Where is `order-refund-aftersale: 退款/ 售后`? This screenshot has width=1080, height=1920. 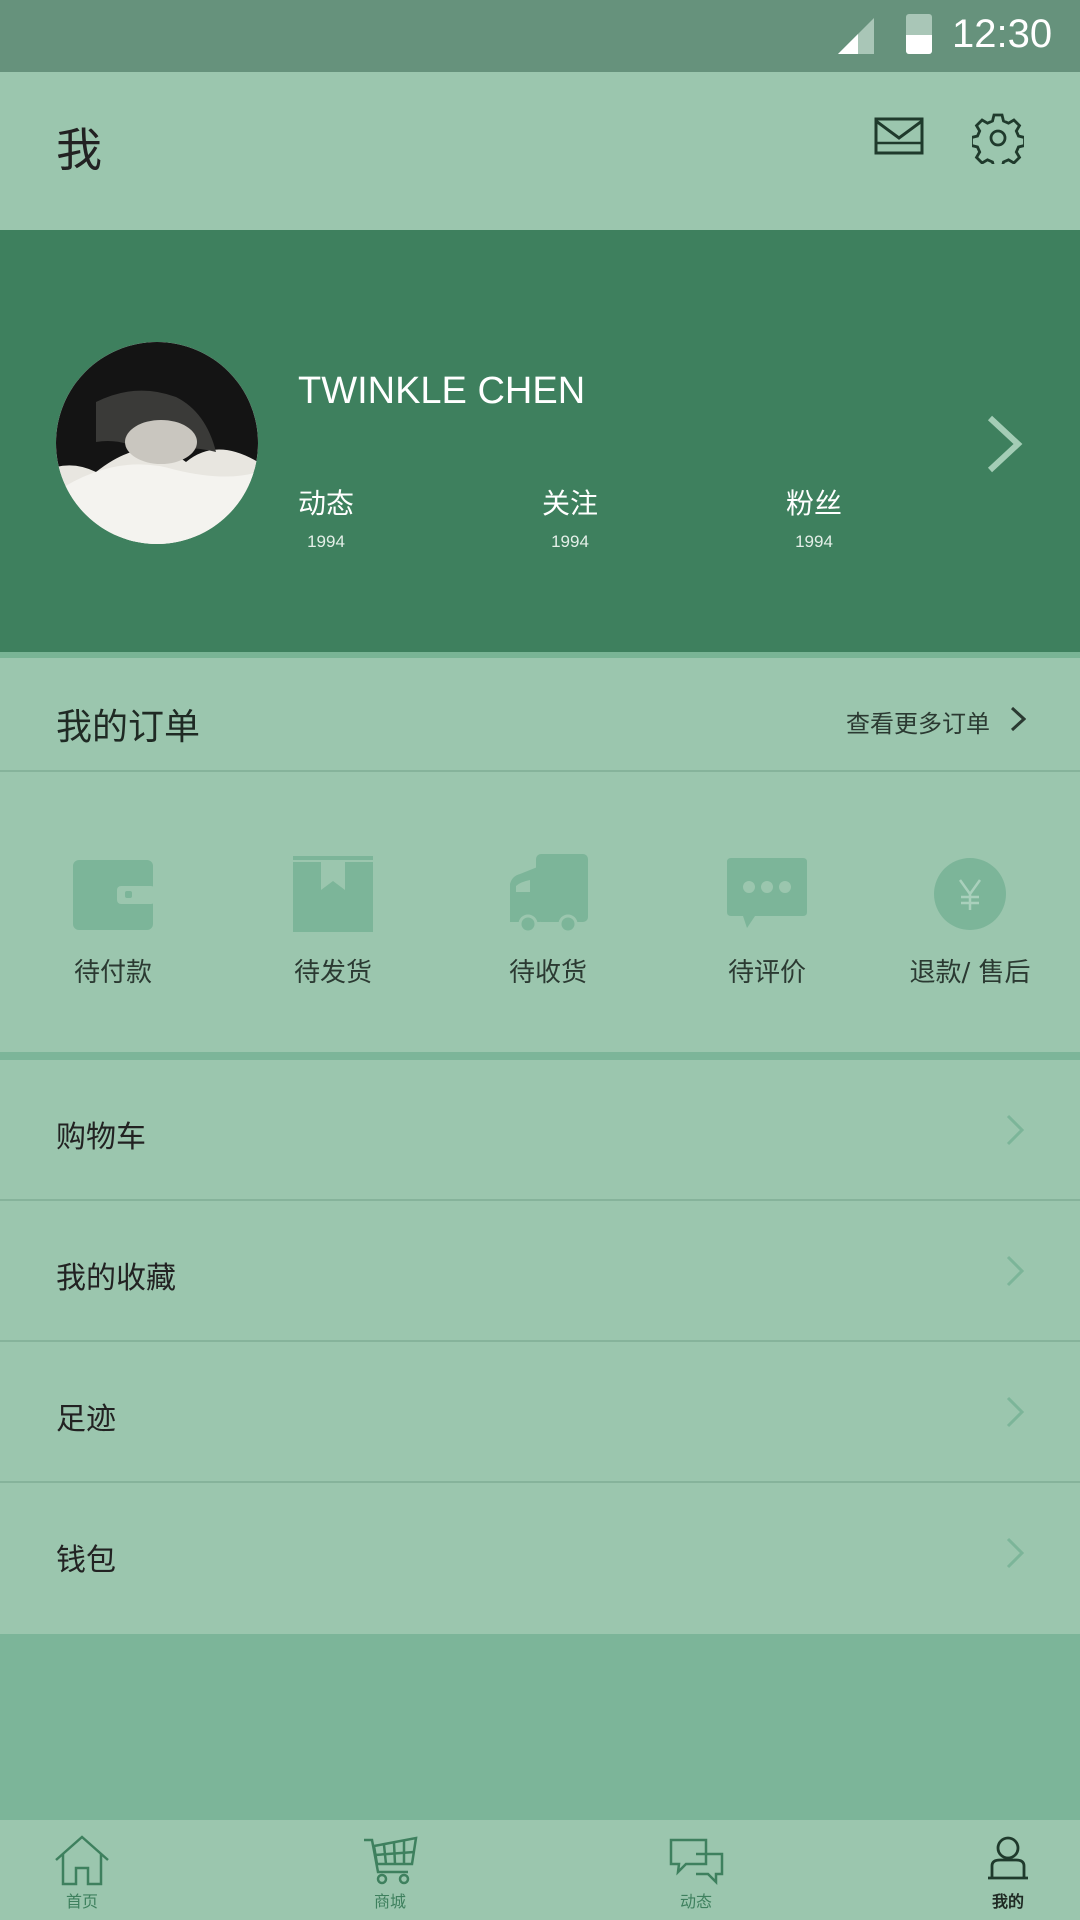
order-refund-aftersale: 退款/ 售后 is located at coordinates (970, 920).